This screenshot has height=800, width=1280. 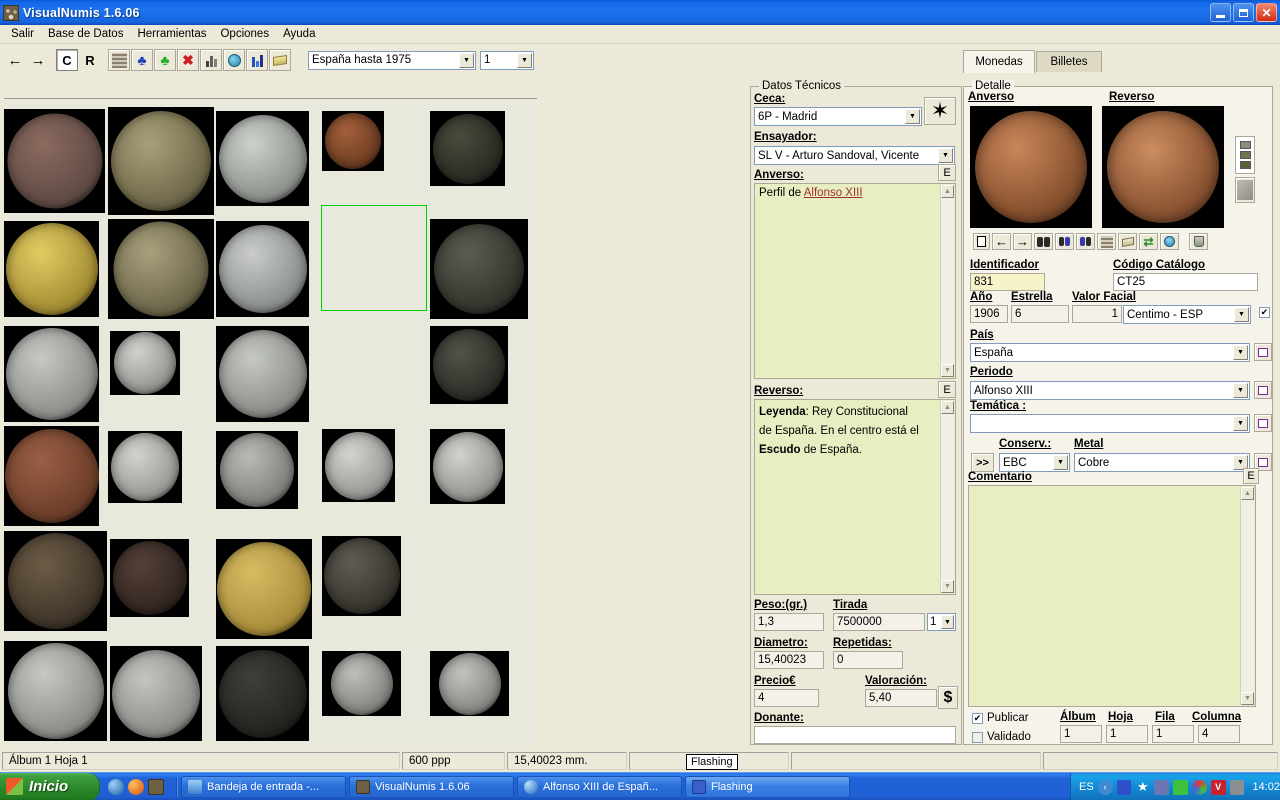 What do you see at coordinates (1173, 734) in the screenshot?
I see `fila-input: 1` at bounding box center [1173, 734].